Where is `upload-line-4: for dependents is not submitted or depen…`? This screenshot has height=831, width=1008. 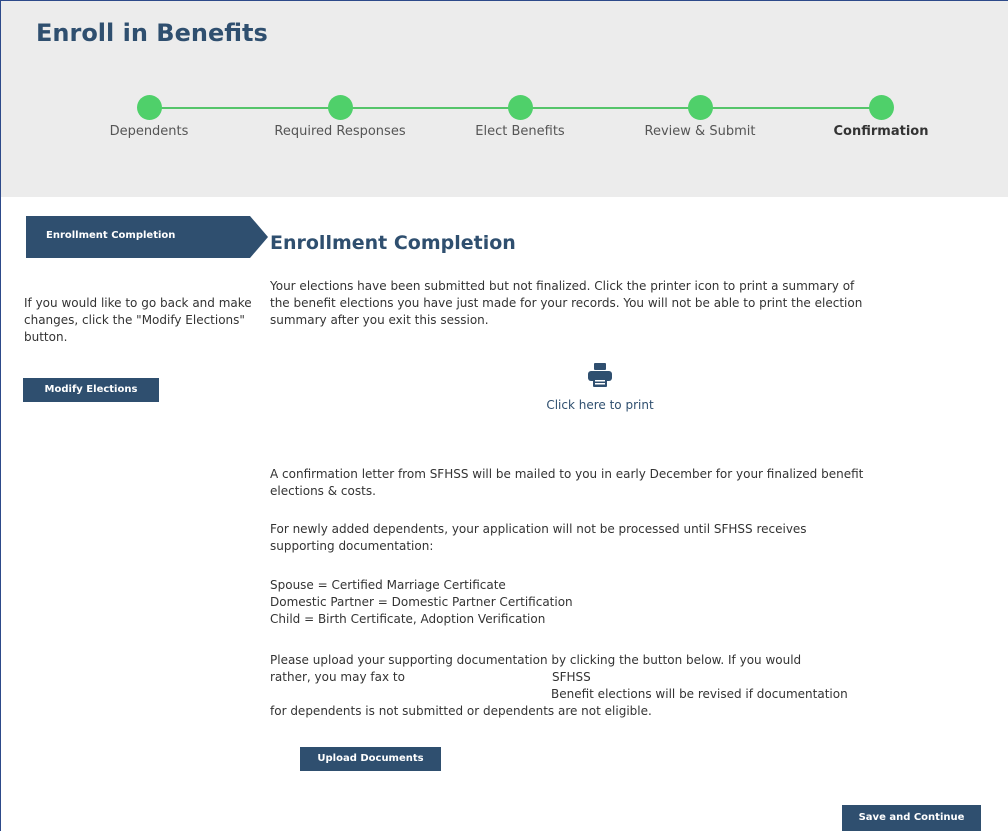
upload-line-4: for dependents is not submitted or depen… is located at coordinates (461, 711).